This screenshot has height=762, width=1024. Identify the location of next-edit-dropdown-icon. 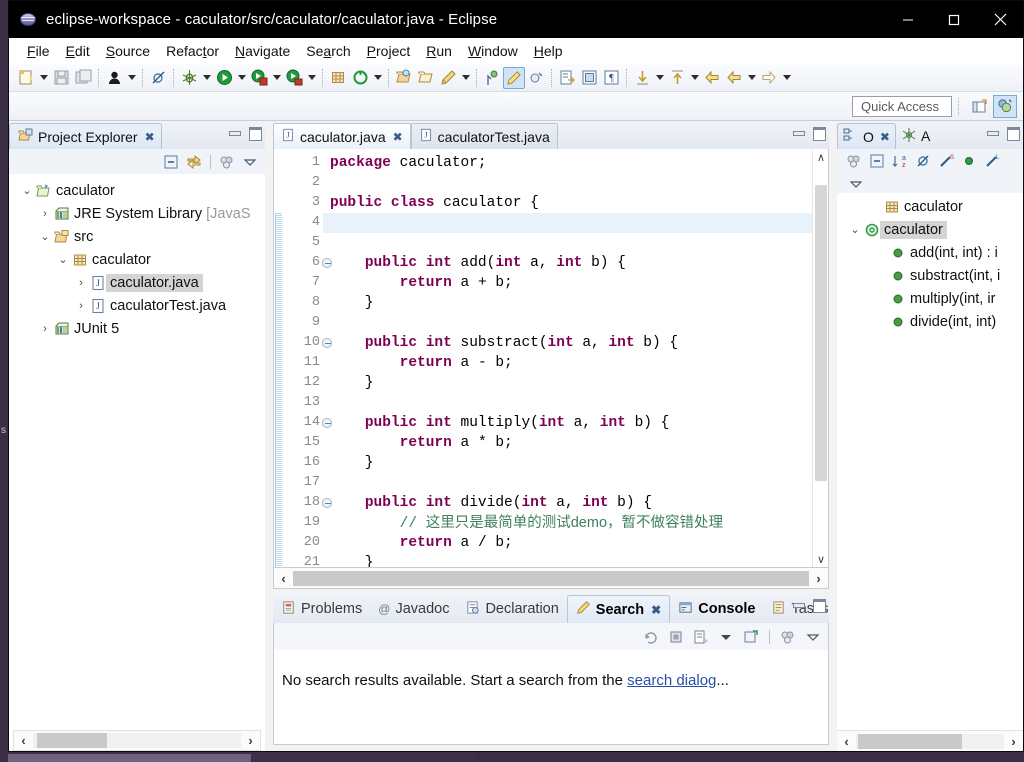
(659, 78).